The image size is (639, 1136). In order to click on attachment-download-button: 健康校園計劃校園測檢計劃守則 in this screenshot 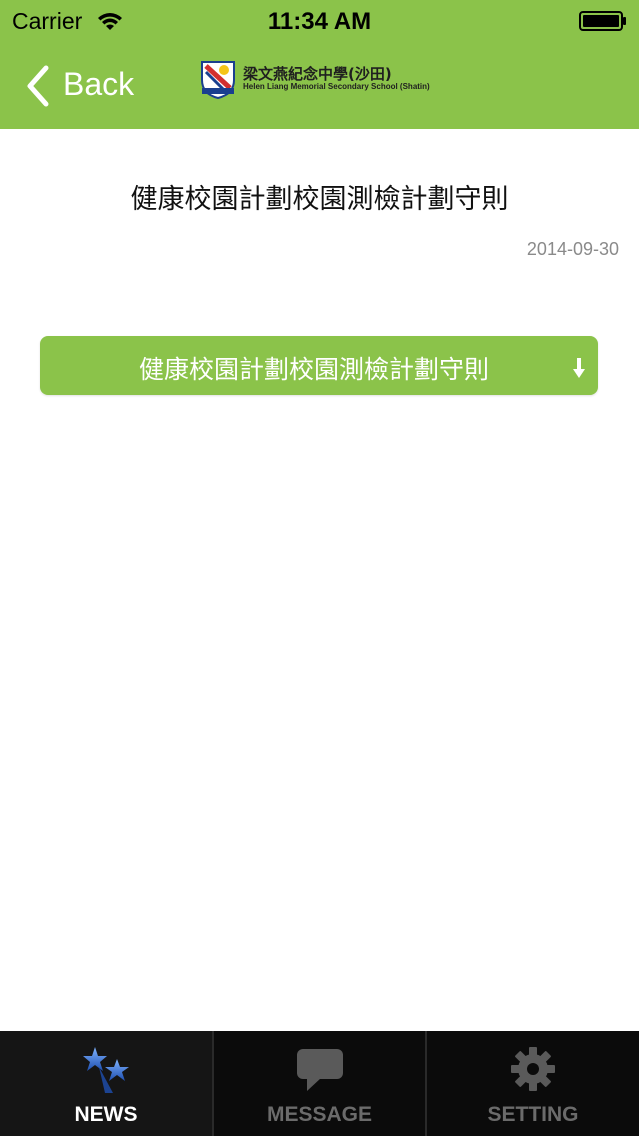, I will do `click(319, 365)`.